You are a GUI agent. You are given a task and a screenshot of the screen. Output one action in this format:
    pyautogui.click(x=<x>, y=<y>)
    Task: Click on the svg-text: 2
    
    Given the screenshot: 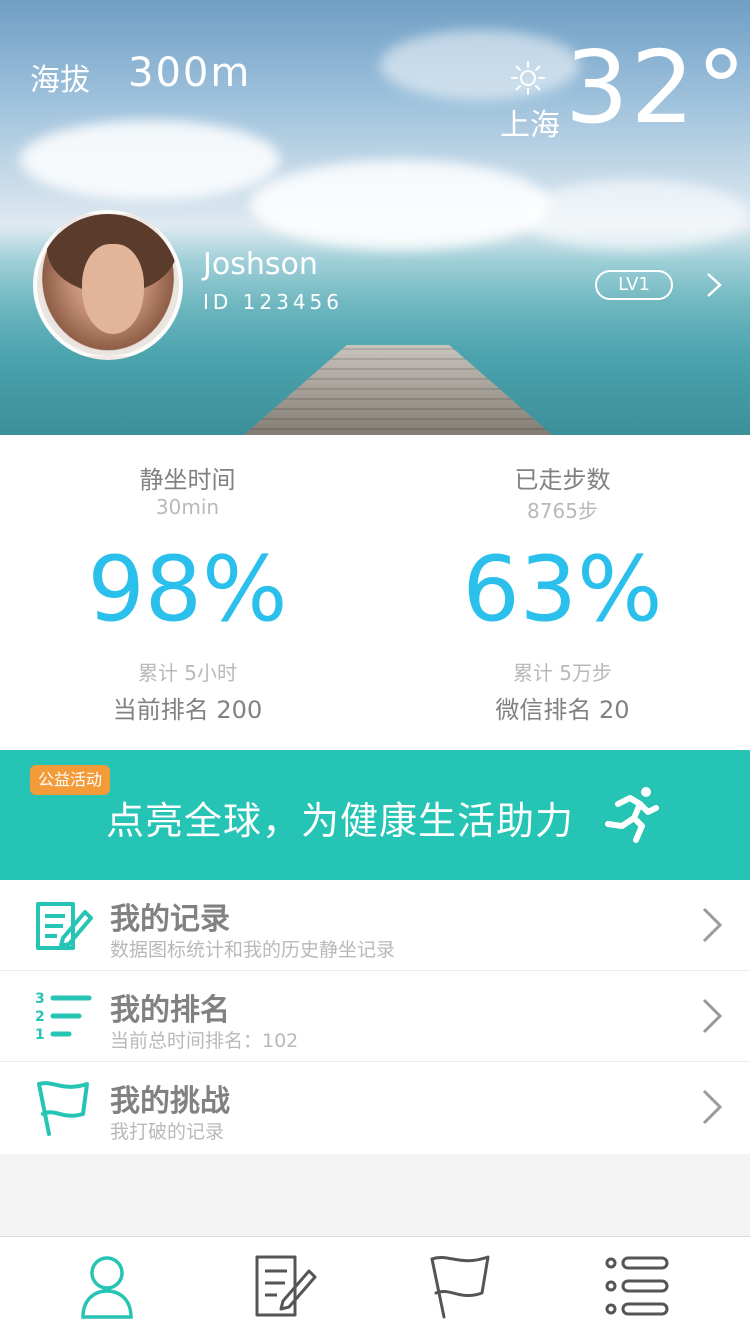 What is the action you would take?
    pyautogui.click(x=40, y=1017)
    